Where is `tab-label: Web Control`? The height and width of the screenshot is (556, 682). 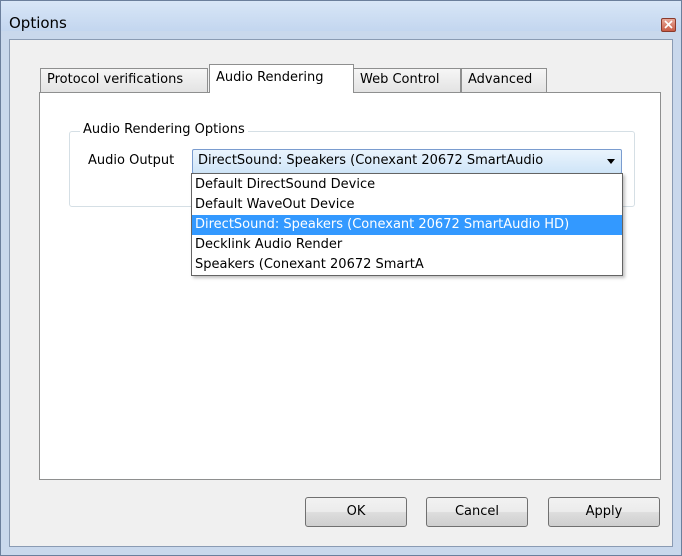 tab-label: Web Control is located at coordinates (400, 79).